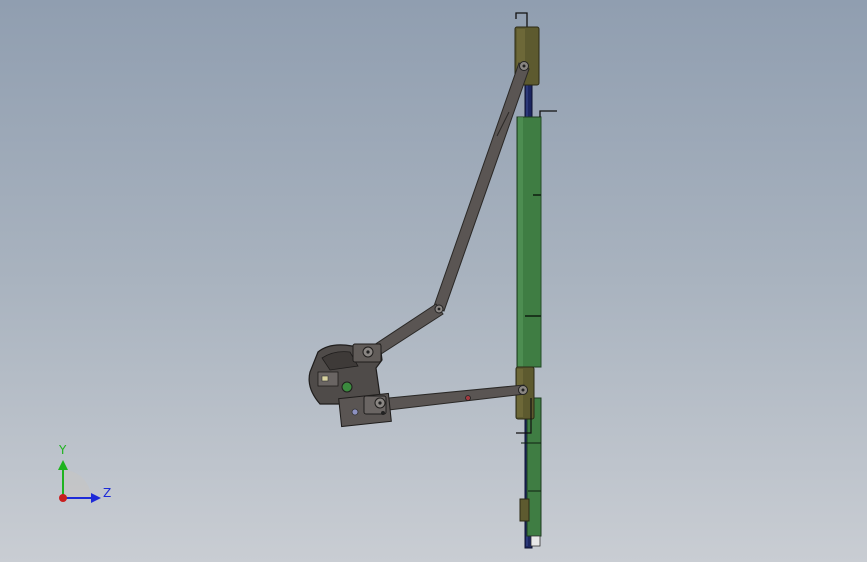 Image resolution: width=867 pixels, height=562 pixels. I want to click on lower-arm, so click(452, 398).